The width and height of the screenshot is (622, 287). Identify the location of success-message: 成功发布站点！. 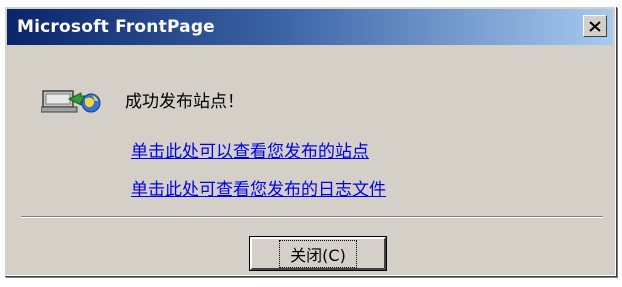
(184, 102).